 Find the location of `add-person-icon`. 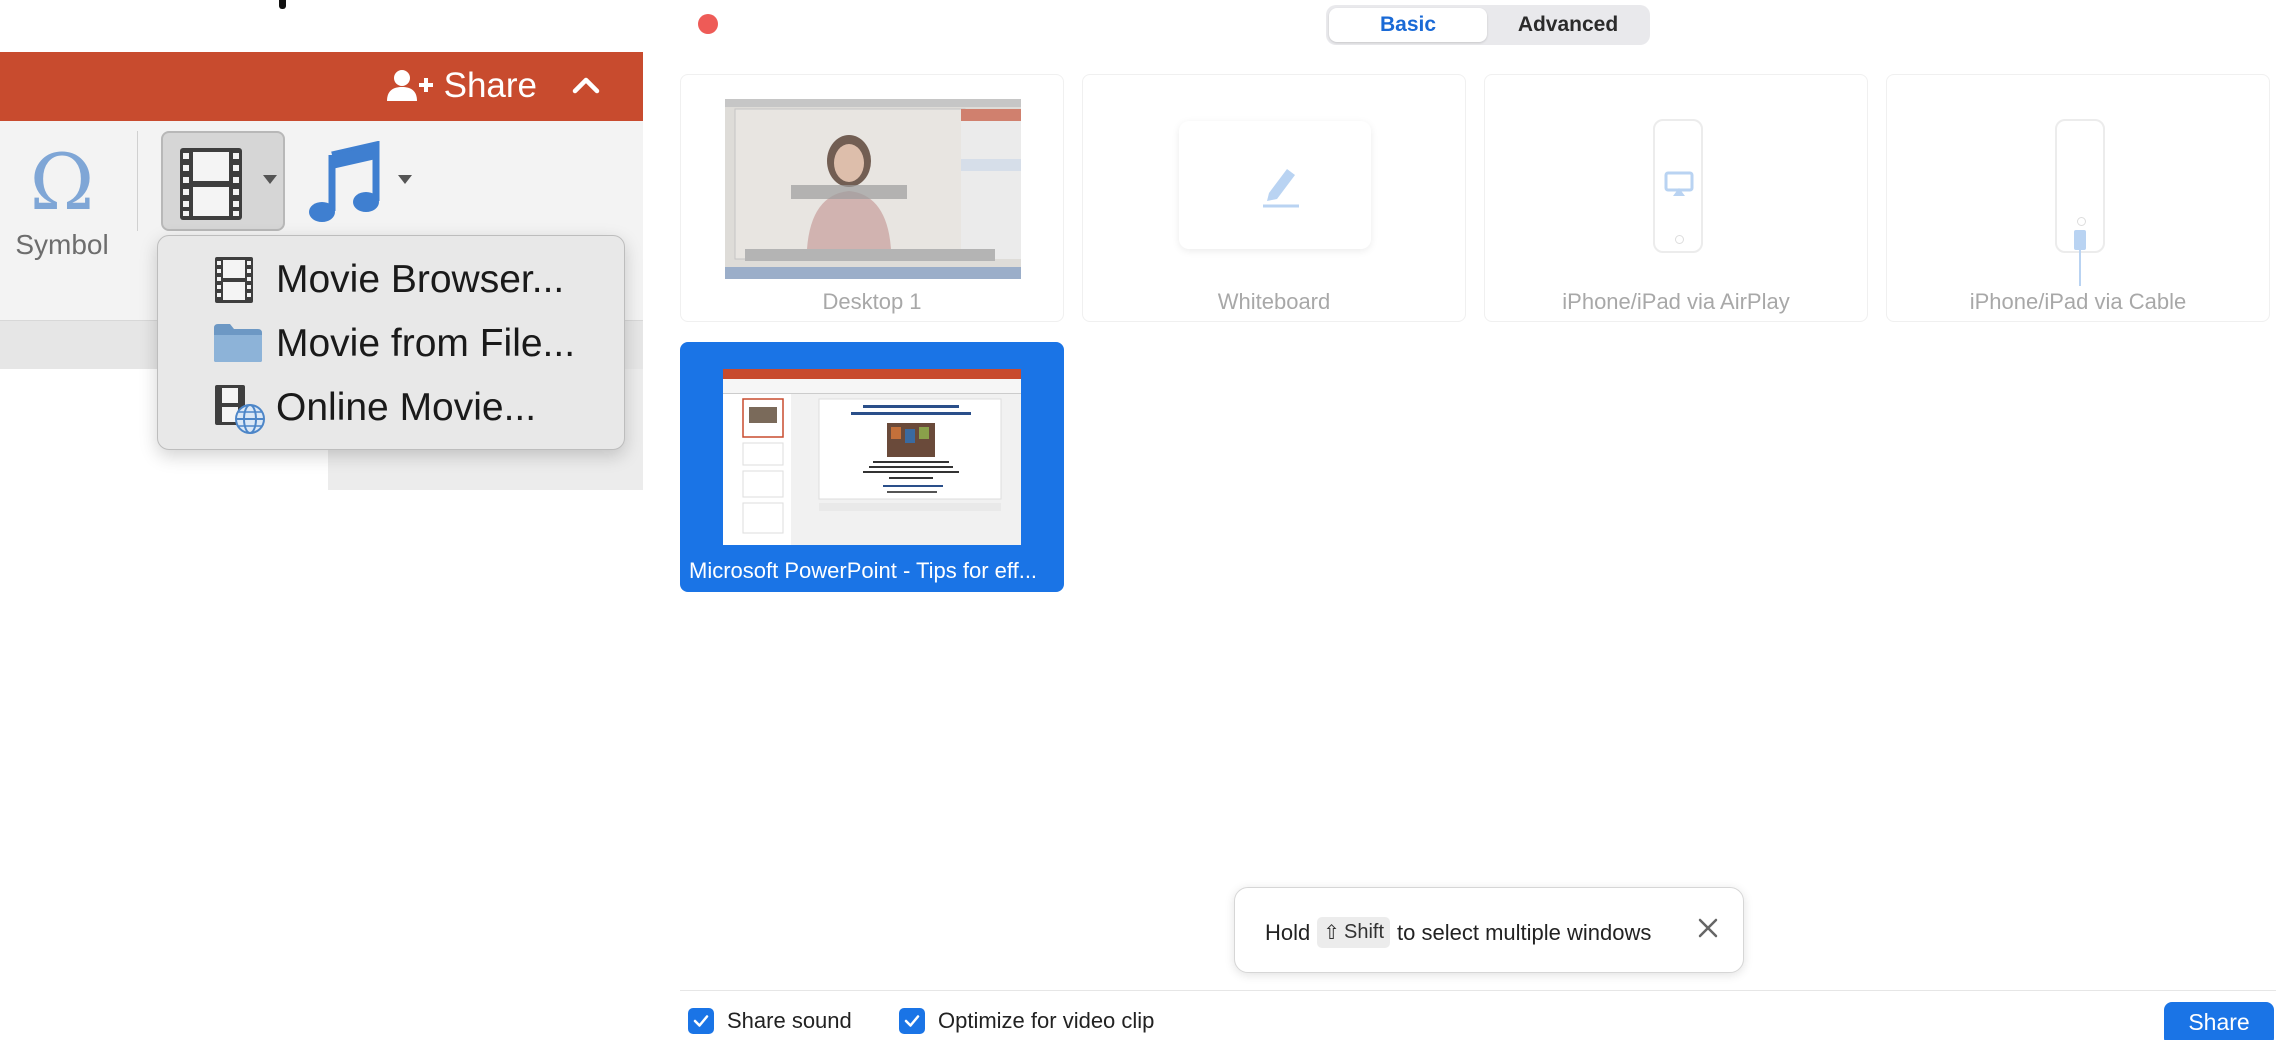

add-person-icon is located at coordinates (409, 86).